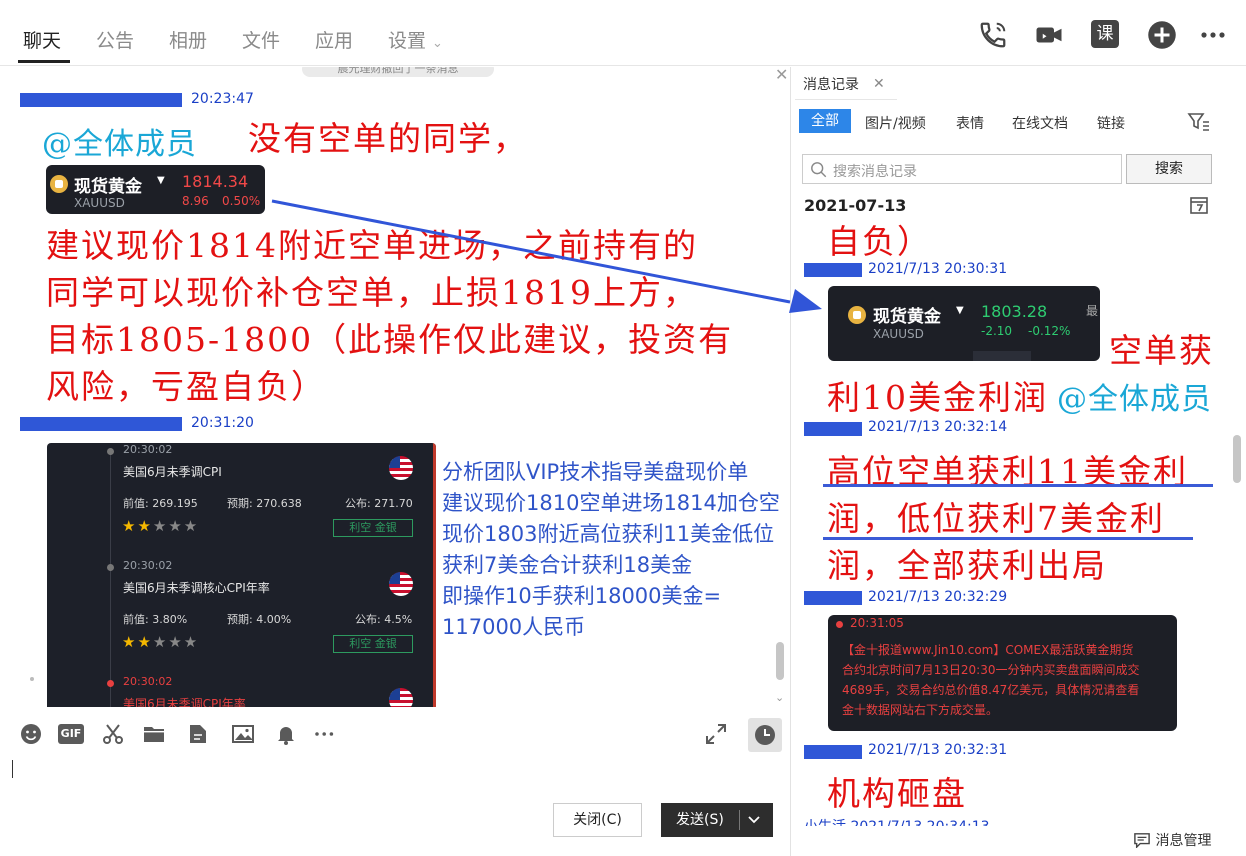 Image resolution: width=1246 pixels, height=856 pixels. I want to click on history-search-button: 搜索, so click(1169, 169).